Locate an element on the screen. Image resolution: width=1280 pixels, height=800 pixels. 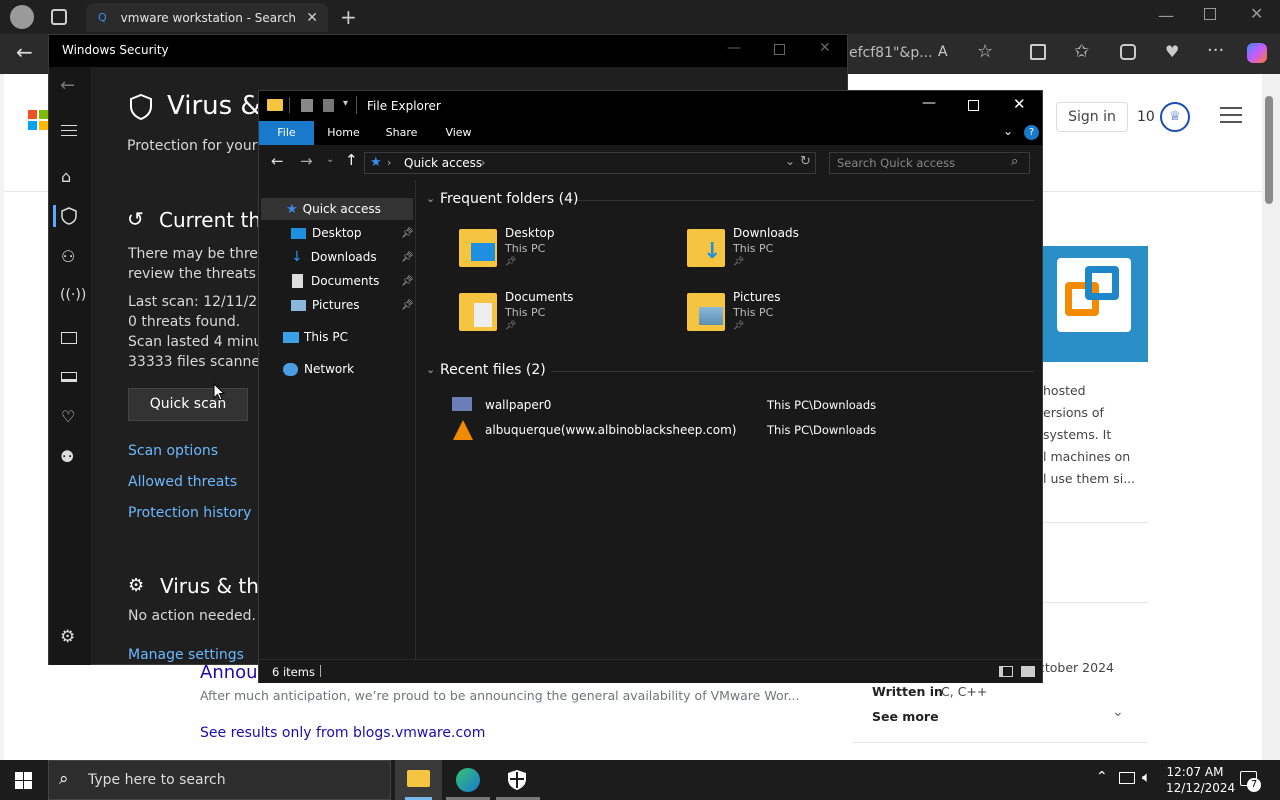
protection-history-link: Protection history is located at coordinates (189, 513).